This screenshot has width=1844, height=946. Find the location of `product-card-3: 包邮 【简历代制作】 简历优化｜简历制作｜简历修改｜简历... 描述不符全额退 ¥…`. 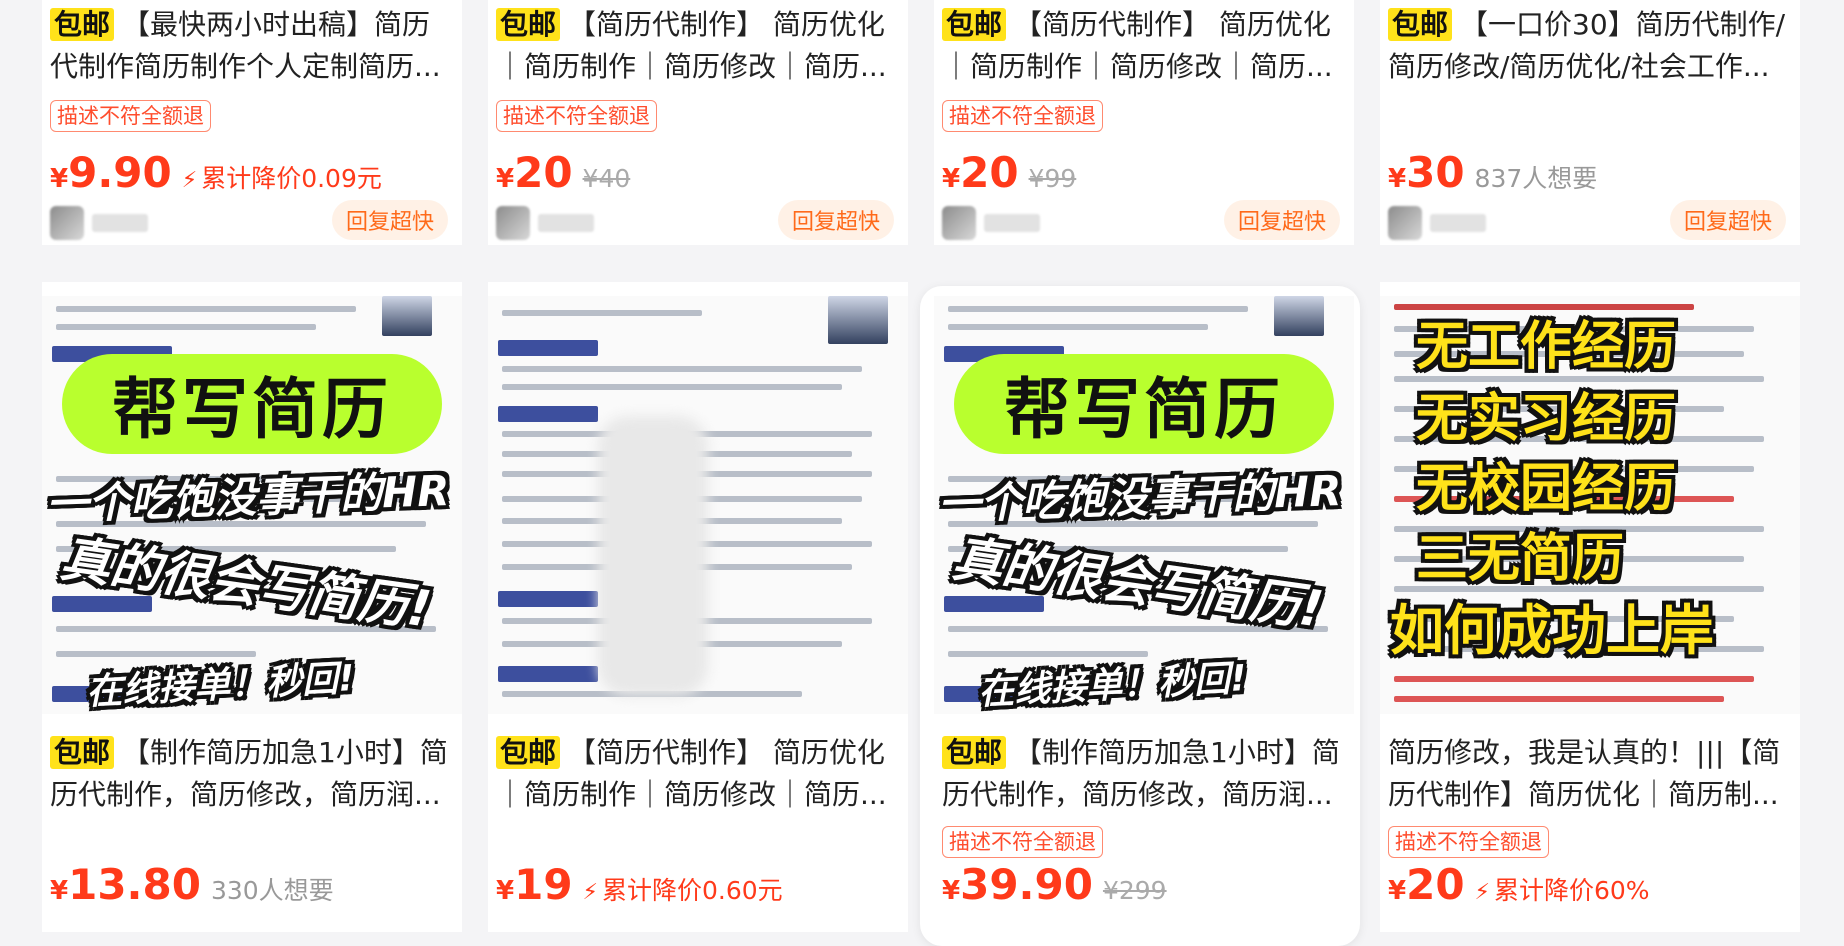

product-card-3: 包邮 【简历代制作】 简历优化｜简历制作｜简历修改｜简历... 描述不符全额退 ¥… is located at coordinates (1144, 122).